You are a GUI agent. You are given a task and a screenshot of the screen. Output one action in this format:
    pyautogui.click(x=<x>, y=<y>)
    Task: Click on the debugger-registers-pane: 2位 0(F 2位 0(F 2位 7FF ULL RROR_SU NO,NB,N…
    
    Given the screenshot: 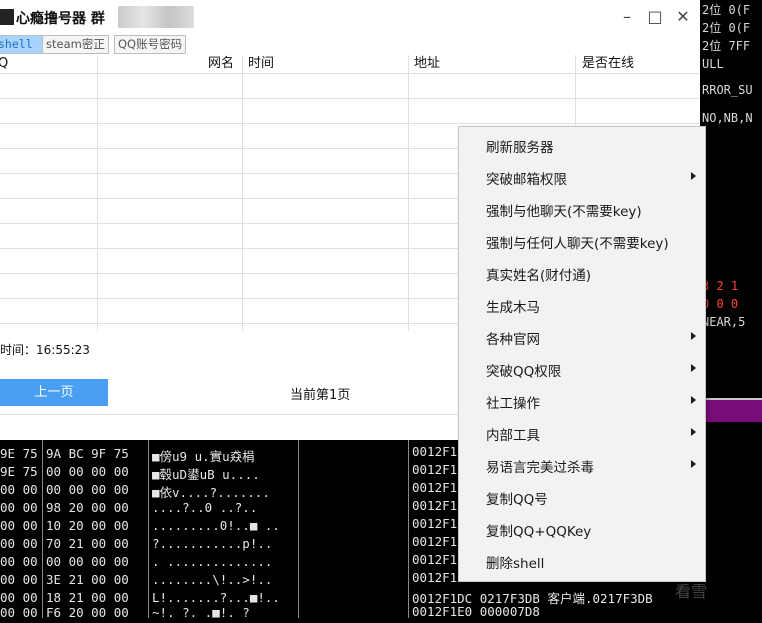 What is the action you would take?
    pyautogui.click(x=731, y=309)
    